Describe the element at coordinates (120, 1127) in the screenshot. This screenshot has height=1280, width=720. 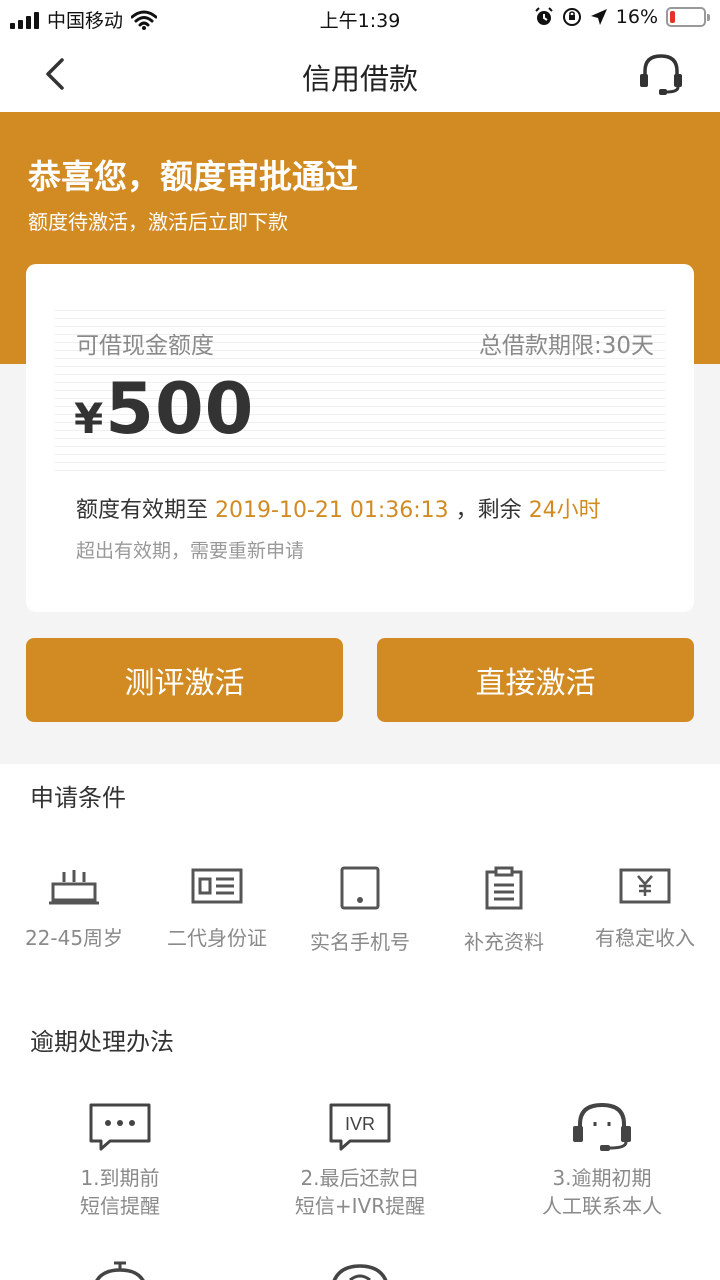
I see `message-icon` at that location.